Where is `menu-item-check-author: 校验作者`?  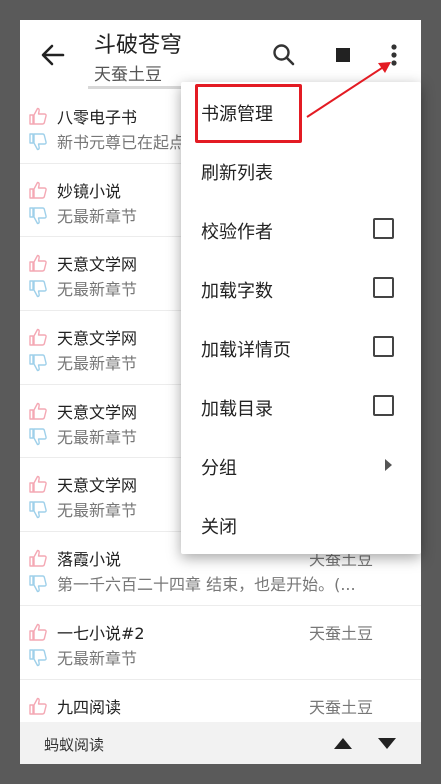
menu-item-check-author: 校验作者 is located at coordinates (301, 229).